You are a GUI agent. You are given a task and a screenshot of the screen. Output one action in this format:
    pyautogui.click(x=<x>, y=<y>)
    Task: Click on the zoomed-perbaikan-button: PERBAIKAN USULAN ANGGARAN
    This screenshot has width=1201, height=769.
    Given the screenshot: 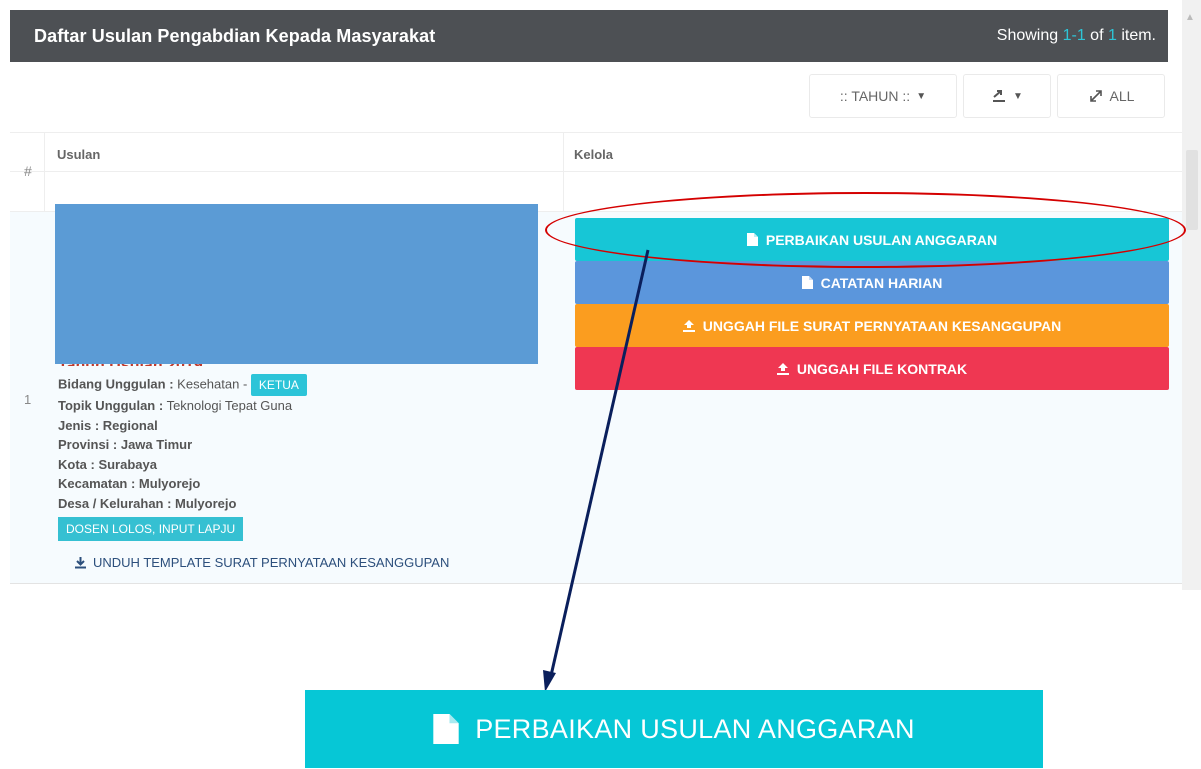 What is the action you would take?
    pyautogui.click(x=674, y=729)
    